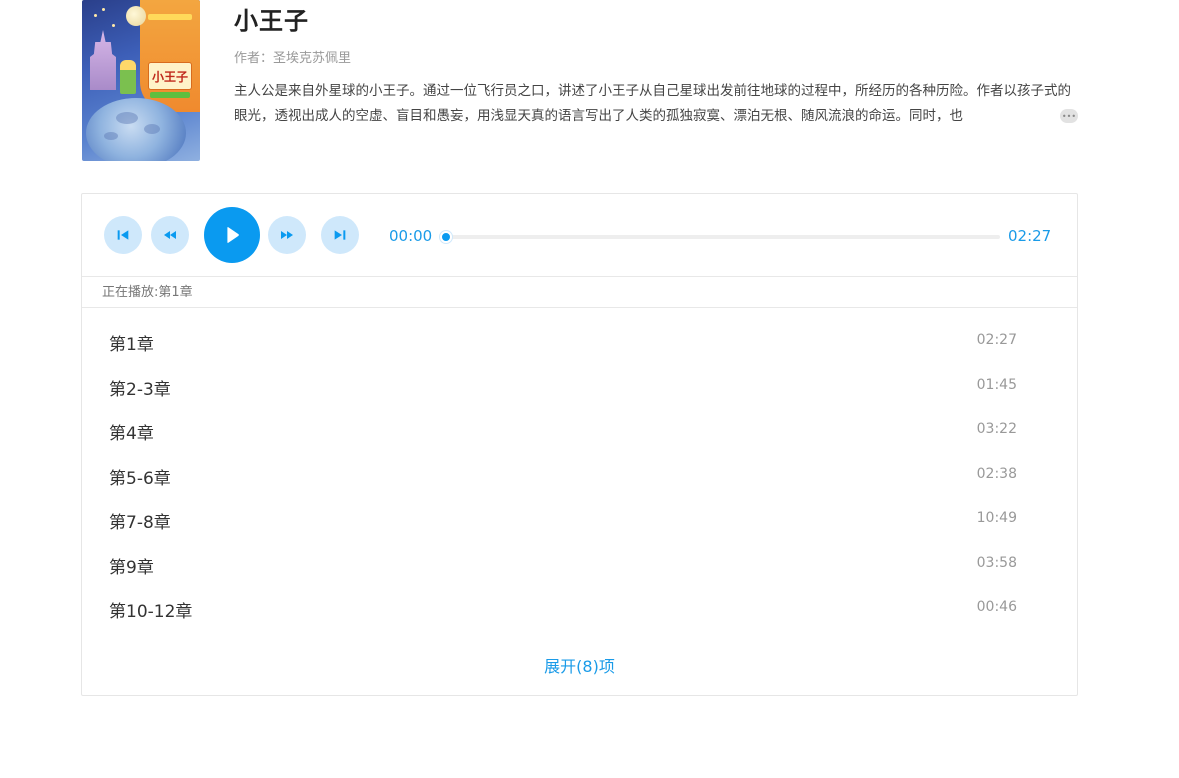 Image resolution: width=1179 pixels, height=778 pixels. What do you see at coordinates (579, 342) in the screenshot?
I see `track-row: 第1章 02:27` at bounding box center [579, 342].